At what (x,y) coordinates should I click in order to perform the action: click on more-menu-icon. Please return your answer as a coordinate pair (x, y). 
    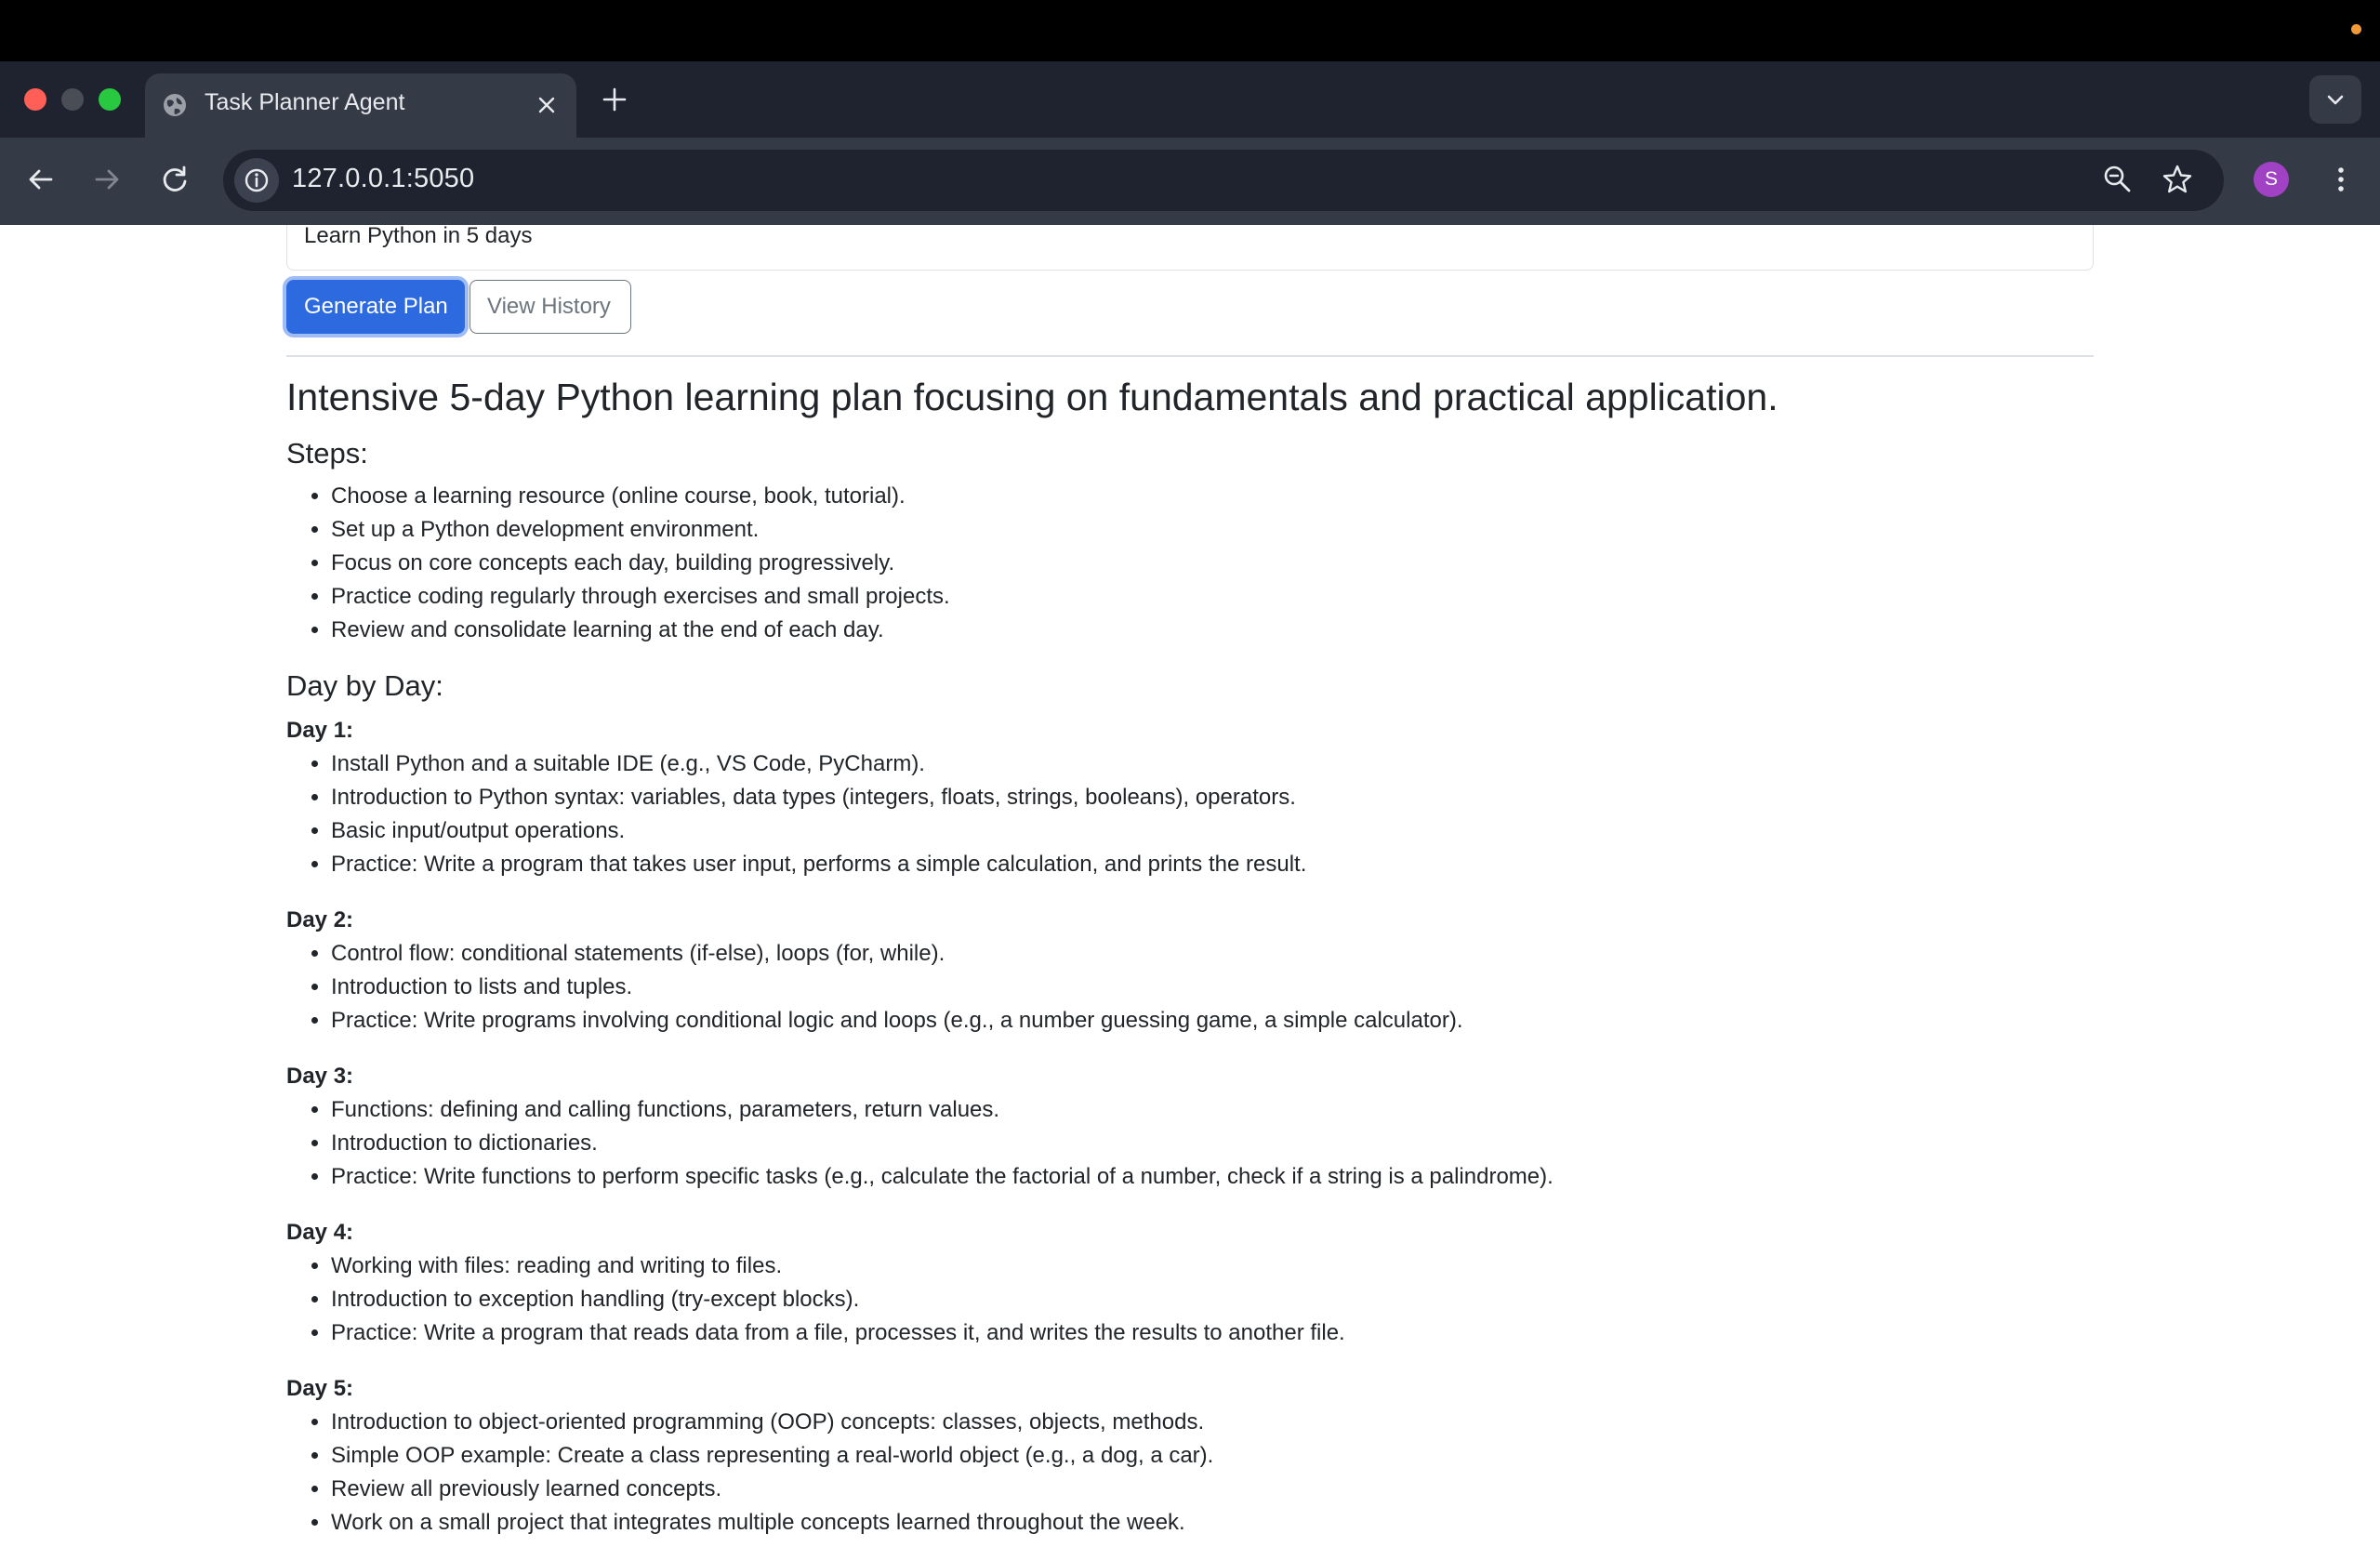
    Looking at the image, I should click on (2341, 179).